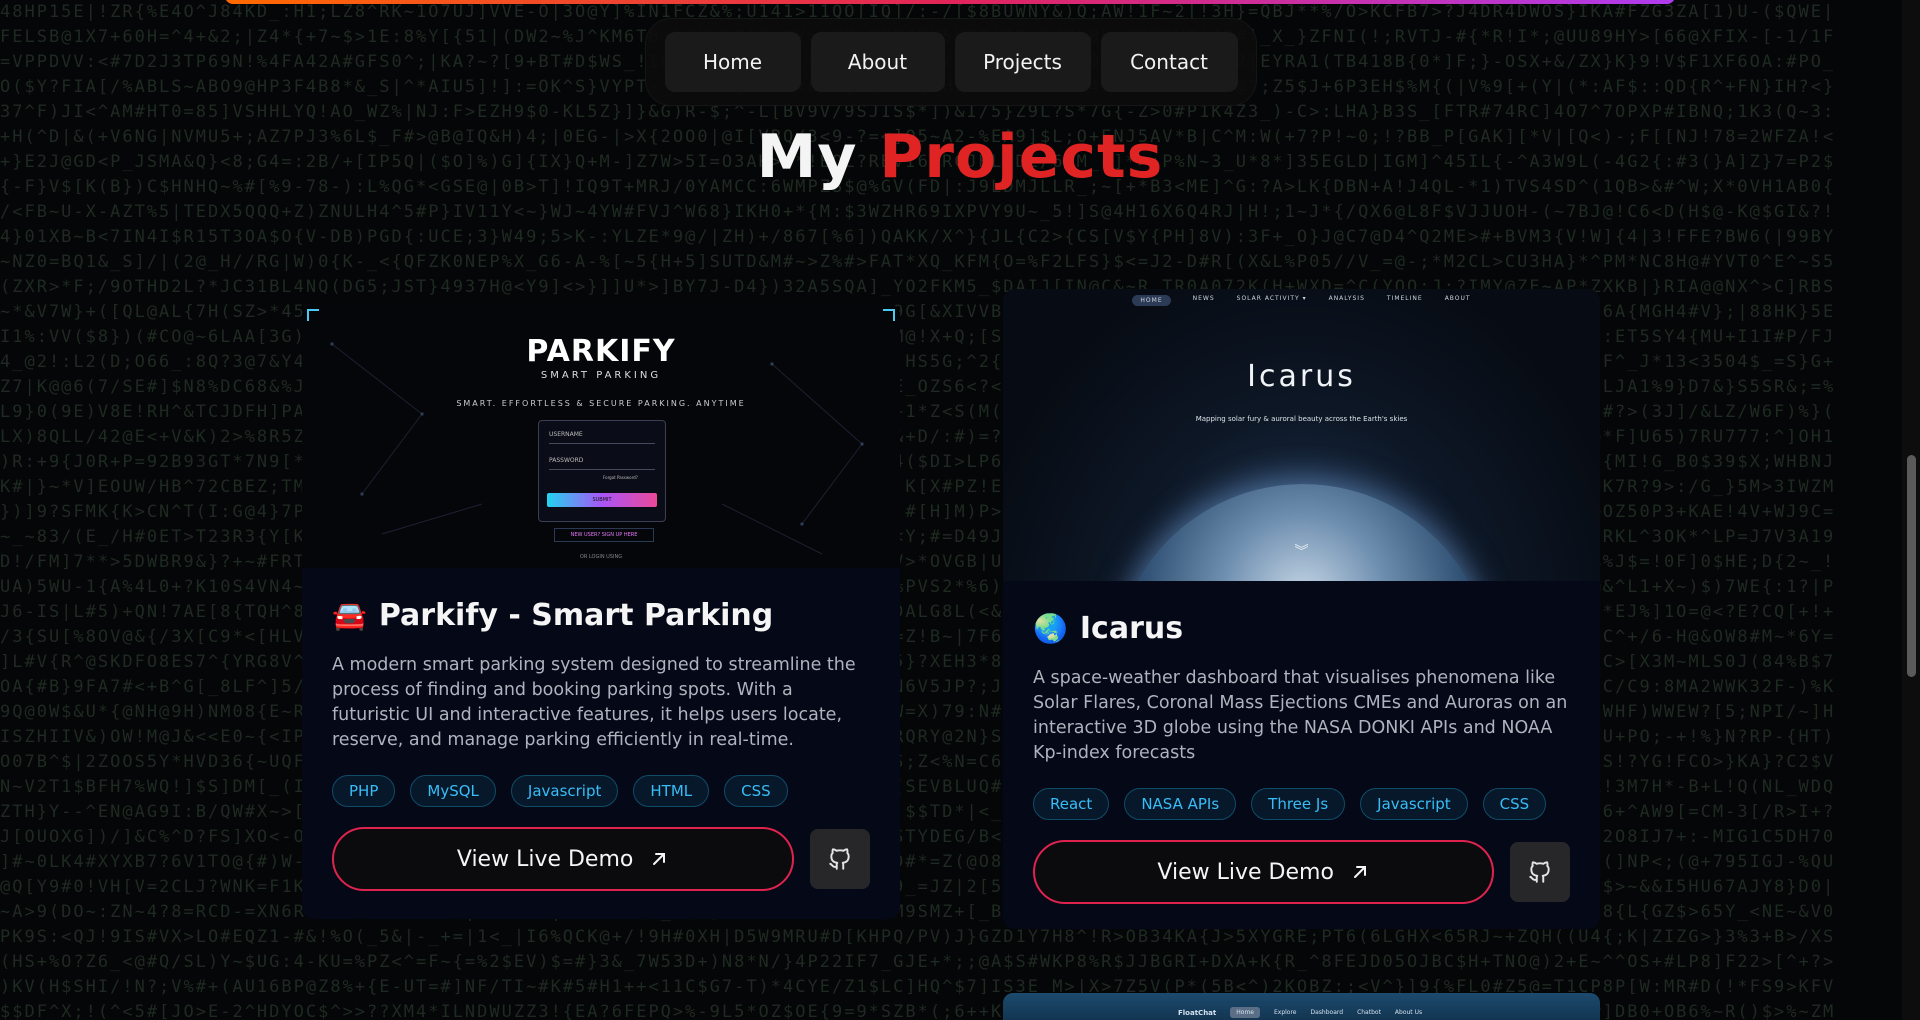 Image resolution: width=1920 pixels, height=1020 pixels. I want to click on top-navigation: Home About Projects Contact, so click(951, 62).